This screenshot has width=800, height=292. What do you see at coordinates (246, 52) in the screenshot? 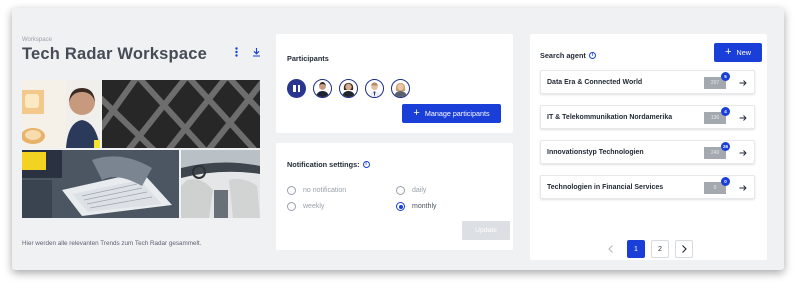
I see `workspace-actions` at bounding box center [246, 52].